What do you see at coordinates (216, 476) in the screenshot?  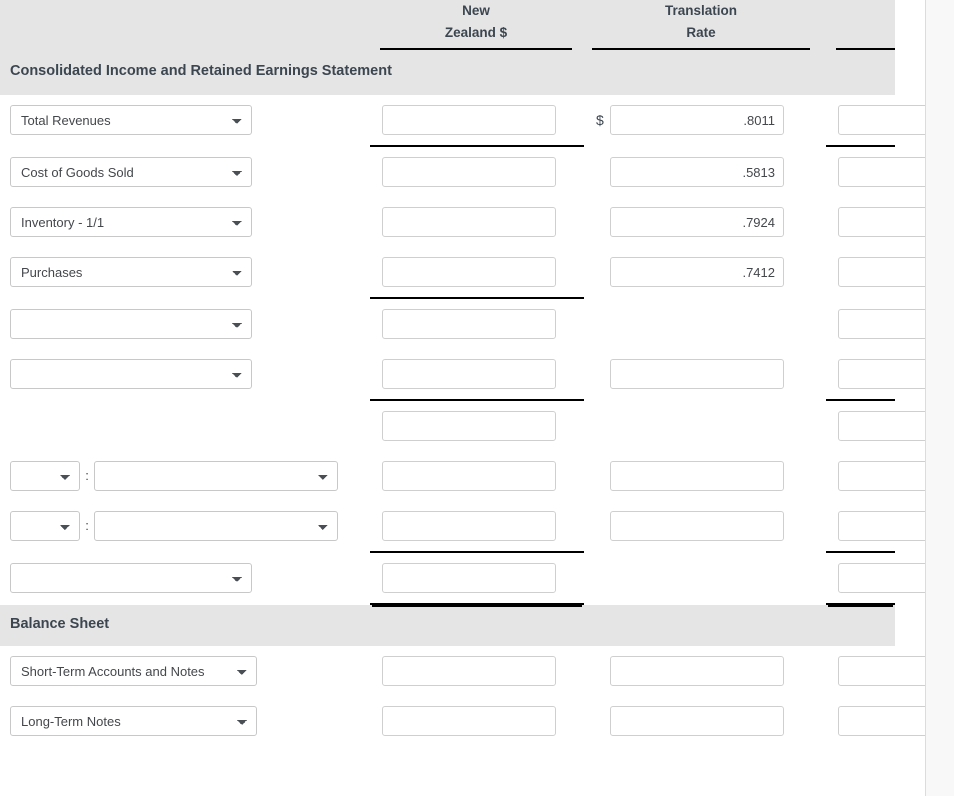 I see `row-select-pair-row-1-detail` at bounding box center [216, 476].